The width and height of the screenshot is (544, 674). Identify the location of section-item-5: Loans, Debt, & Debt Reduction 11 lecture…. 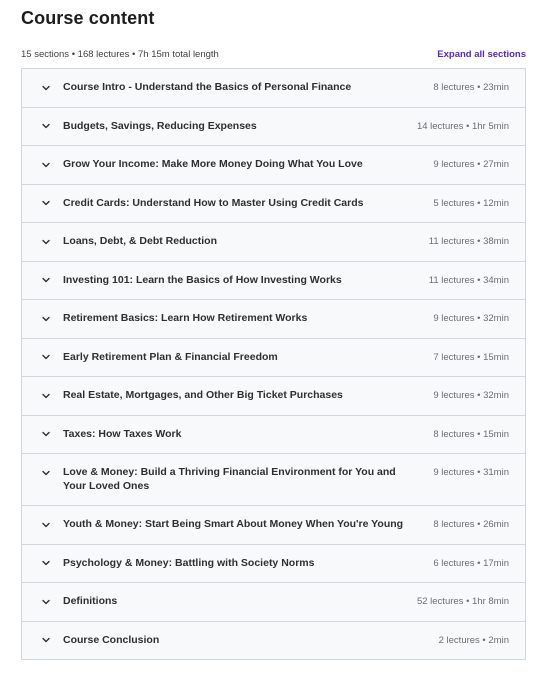
(273, 242).